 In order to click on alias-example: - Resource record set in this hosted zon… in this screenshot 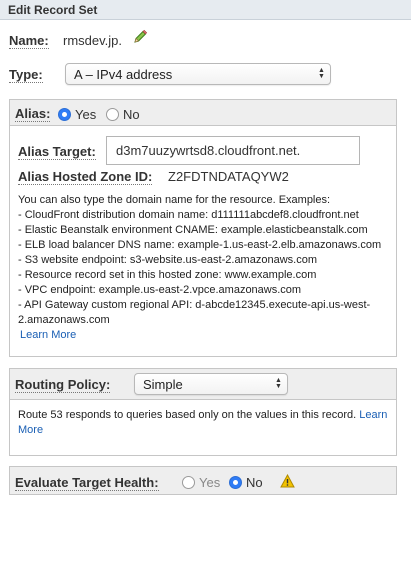, I will do `click(167, 275)`.